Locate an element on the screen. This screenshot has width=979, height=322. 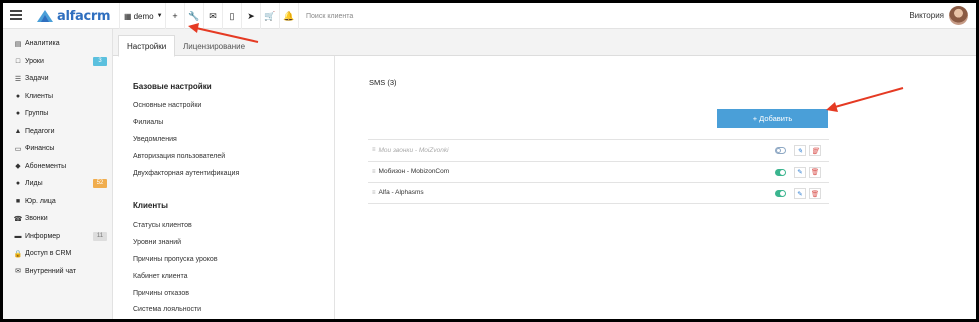
tag-icon: ◆ is located at coordinates (18, 167).